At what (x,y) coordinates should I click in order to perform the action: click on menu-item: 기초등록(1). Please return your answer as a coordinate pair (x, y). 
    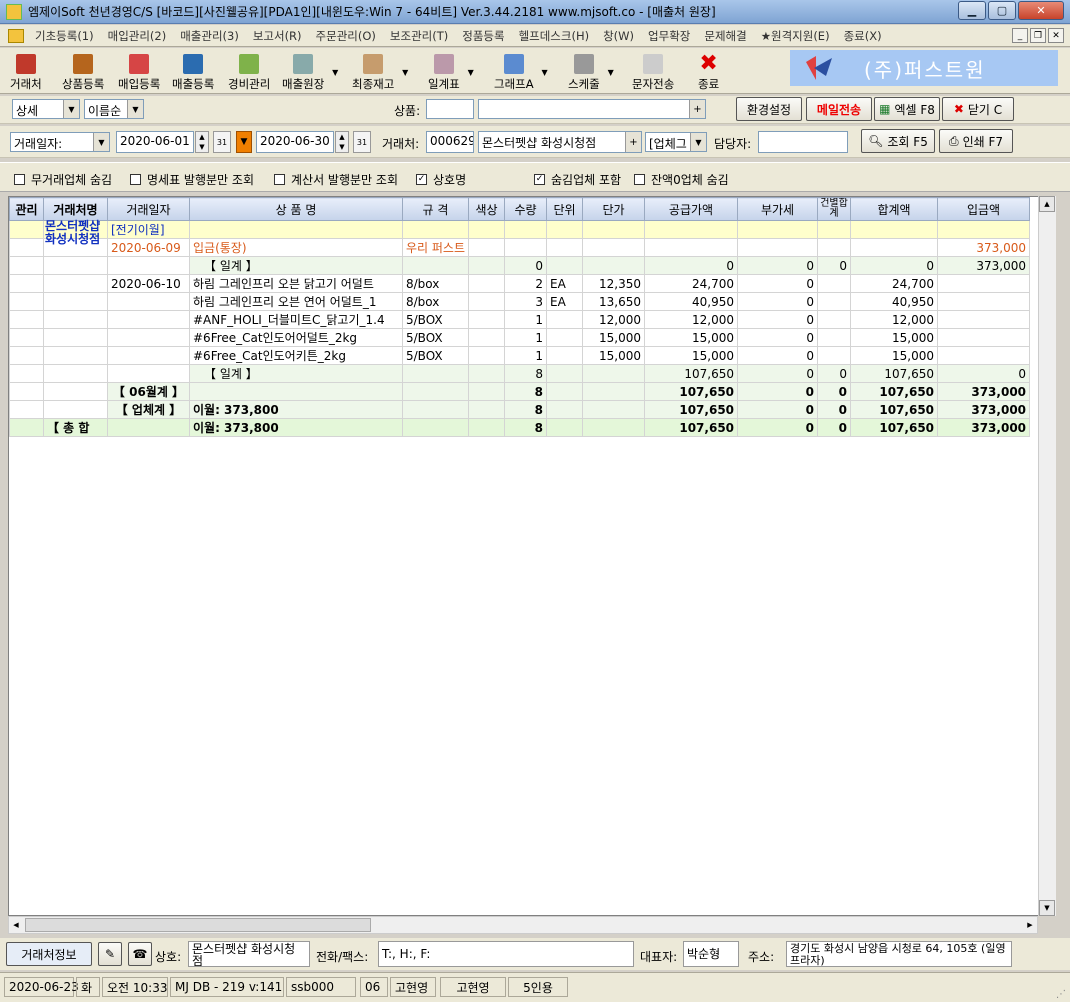
    Looking at the image, I should click on (64, 36).